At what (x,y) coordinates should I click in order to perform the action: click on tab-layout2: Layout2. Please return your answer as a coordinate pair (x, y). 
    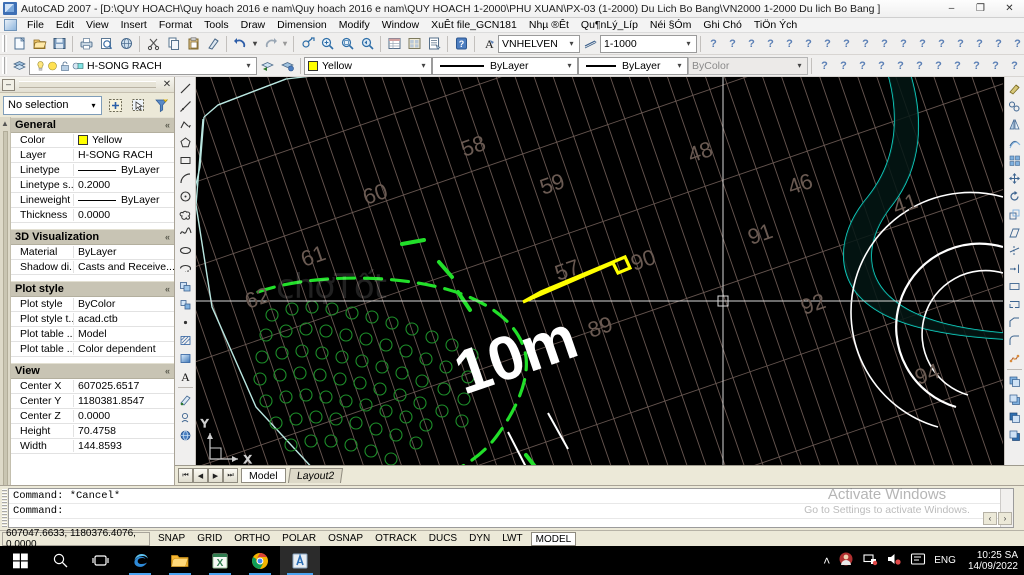
    Looking at the image, I should click on (315, 475).